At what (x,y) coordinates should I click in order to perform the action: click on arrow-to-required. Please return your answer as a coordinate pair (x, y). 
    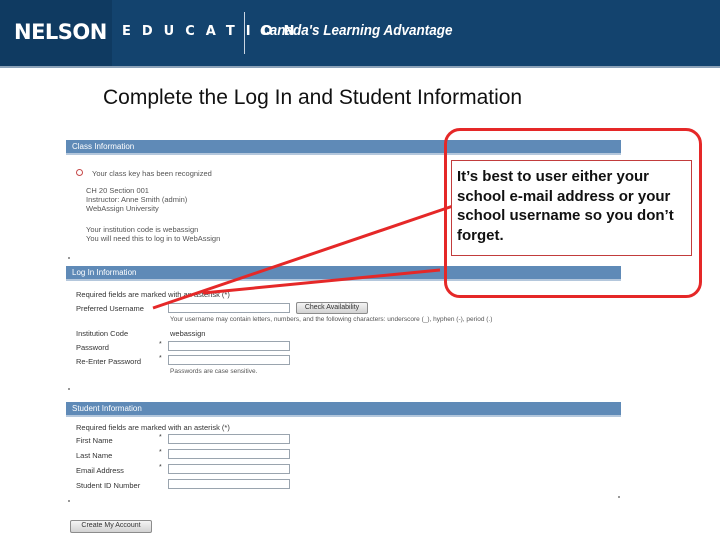
    Looking at the image, I should click on (321, 281).